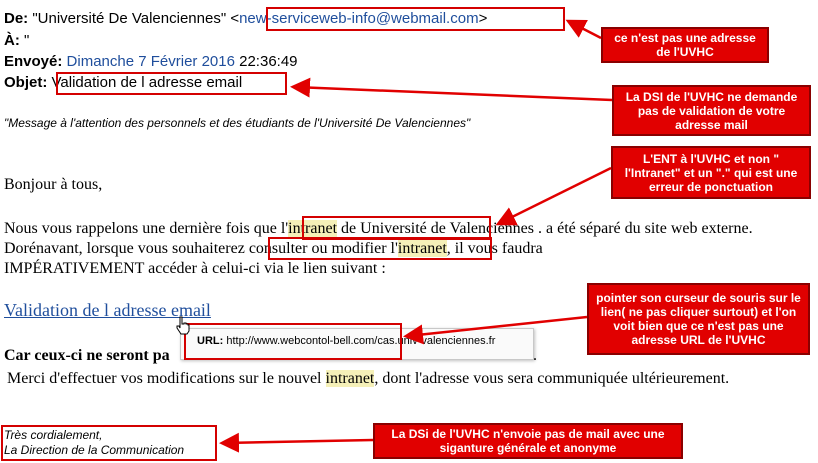 This screenshot has width=818, height=463. I want to click on arrow-subject, so click(451, 89).